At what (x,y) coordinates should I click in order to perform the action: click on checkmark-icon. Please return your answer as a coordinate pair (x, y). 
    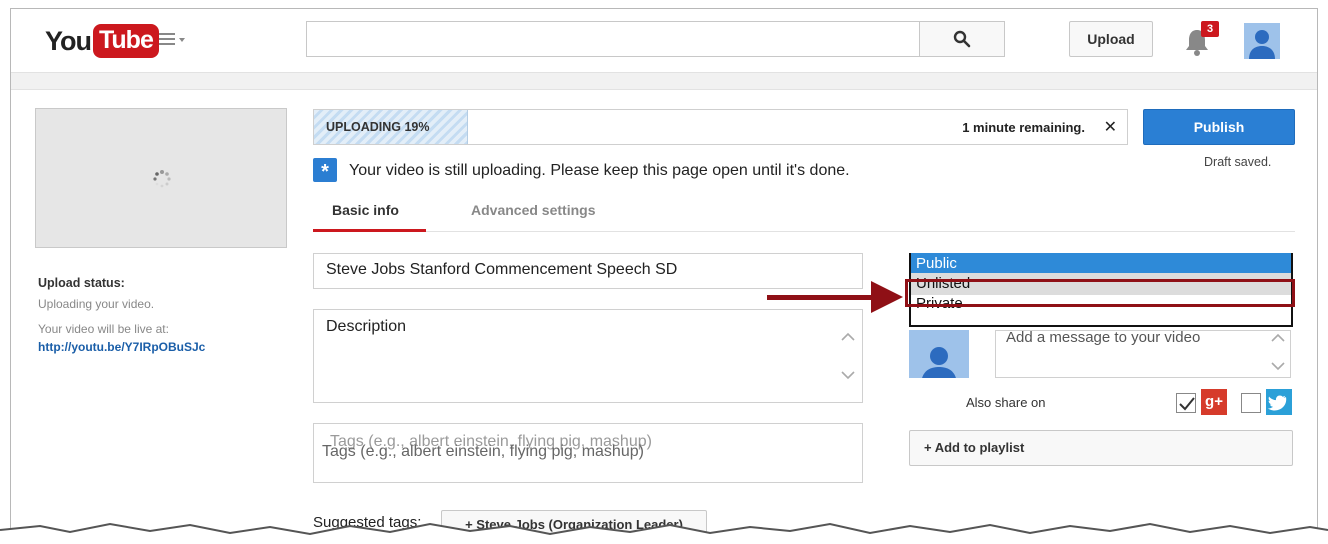
    Looking at the image, I should click on (1187, 404).